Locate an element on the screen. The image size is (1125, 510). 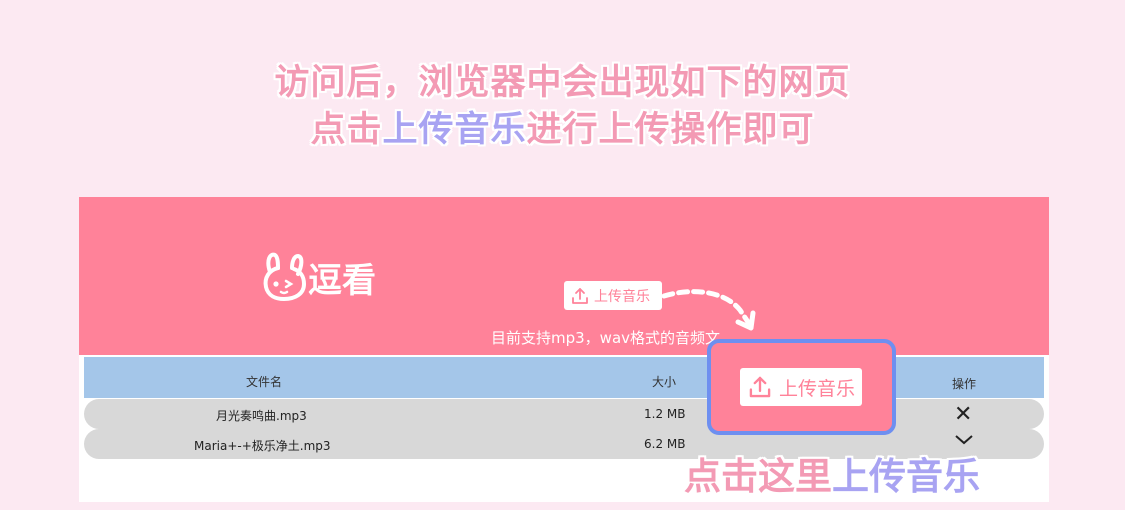
column-header-actions: 操作 is located at coordinates (964, 384).